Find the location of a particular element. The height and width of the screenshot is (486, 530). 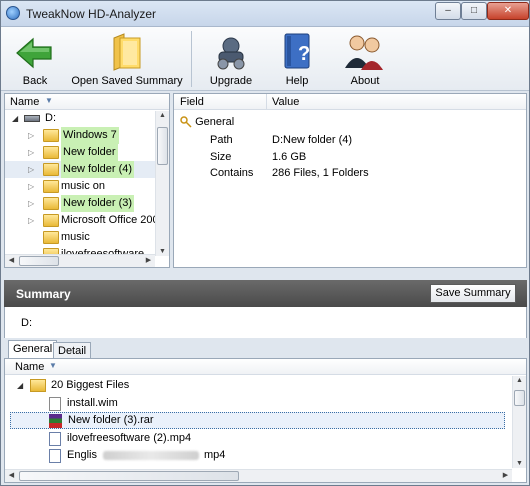

file-row-selected: New folder (3).rar is located at coordinates (257, 420).